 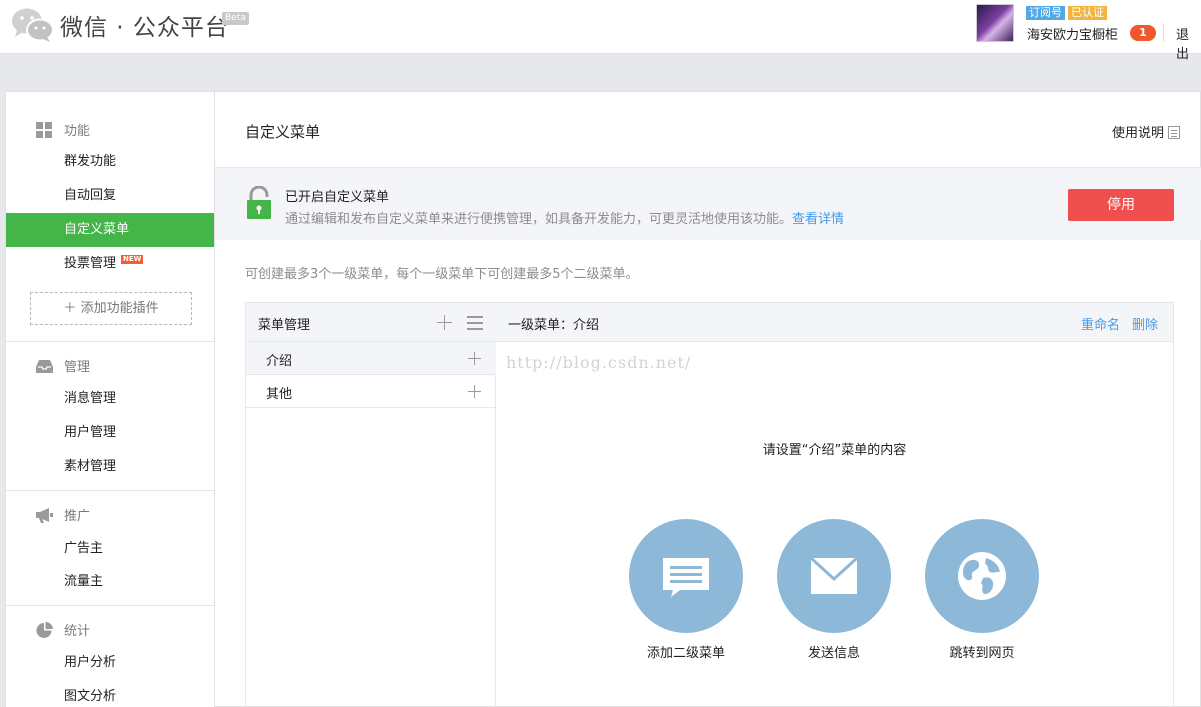 I want to click on inbox-icon, so click(x=44, y=366).